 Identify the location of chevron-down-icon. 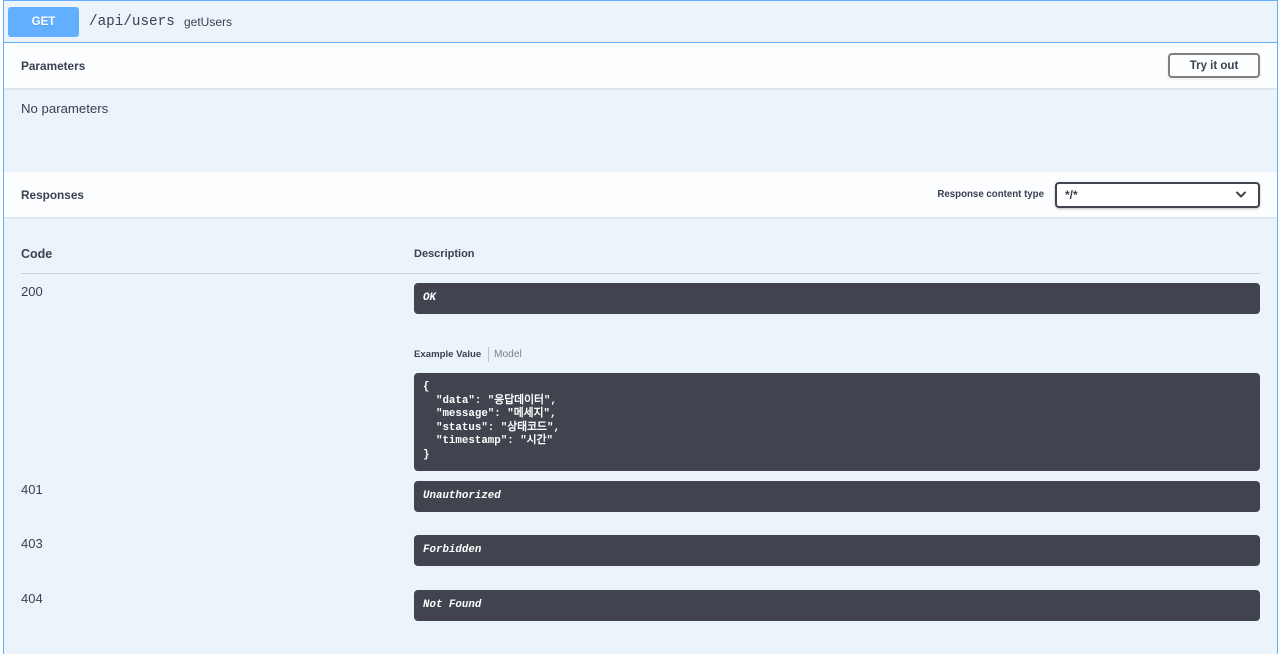
(1241, 194).